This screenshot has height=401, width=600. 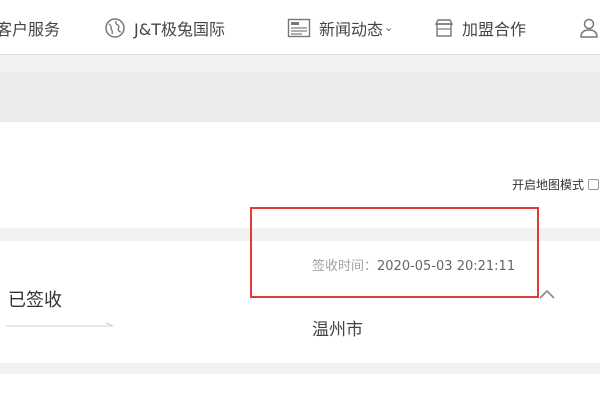 I want to click on delivery-status: 已签收, so click(x=35, y=300).